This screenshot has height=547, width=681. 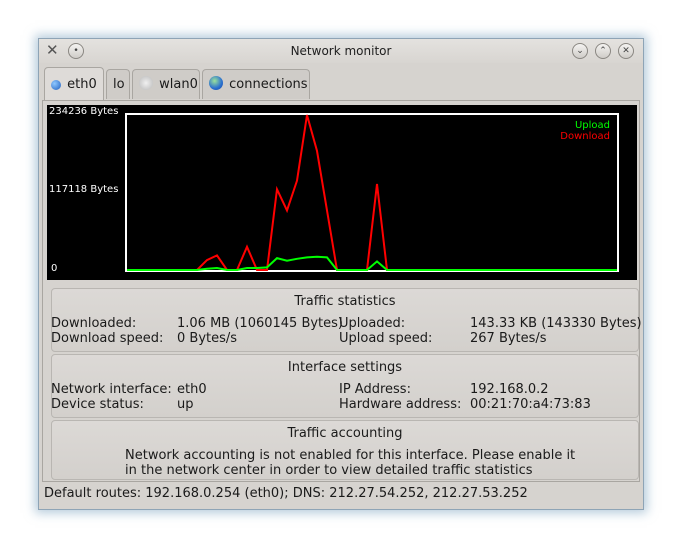 I want to click on download-speed-value: 0 Bytes/s, so click(x=207, y=338).